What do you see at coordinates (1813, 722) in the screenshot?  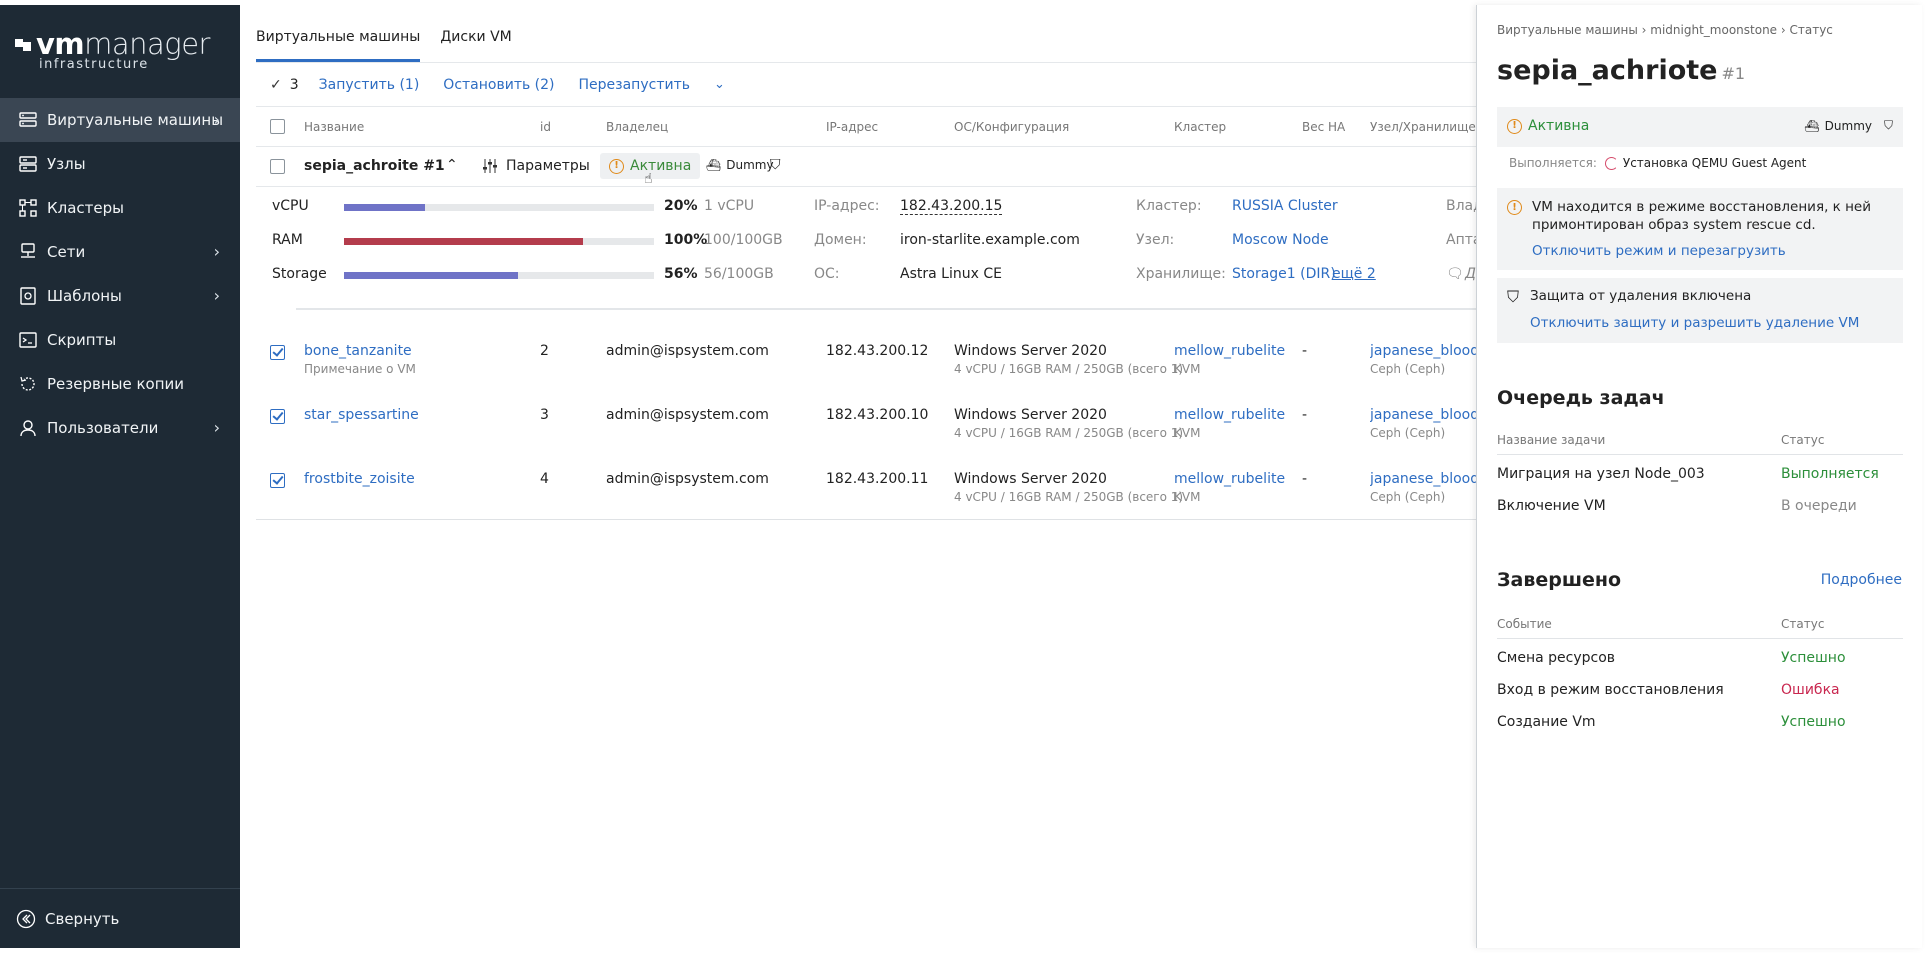 I see `event-status: Успешно` at bounding box center [1813, 722].